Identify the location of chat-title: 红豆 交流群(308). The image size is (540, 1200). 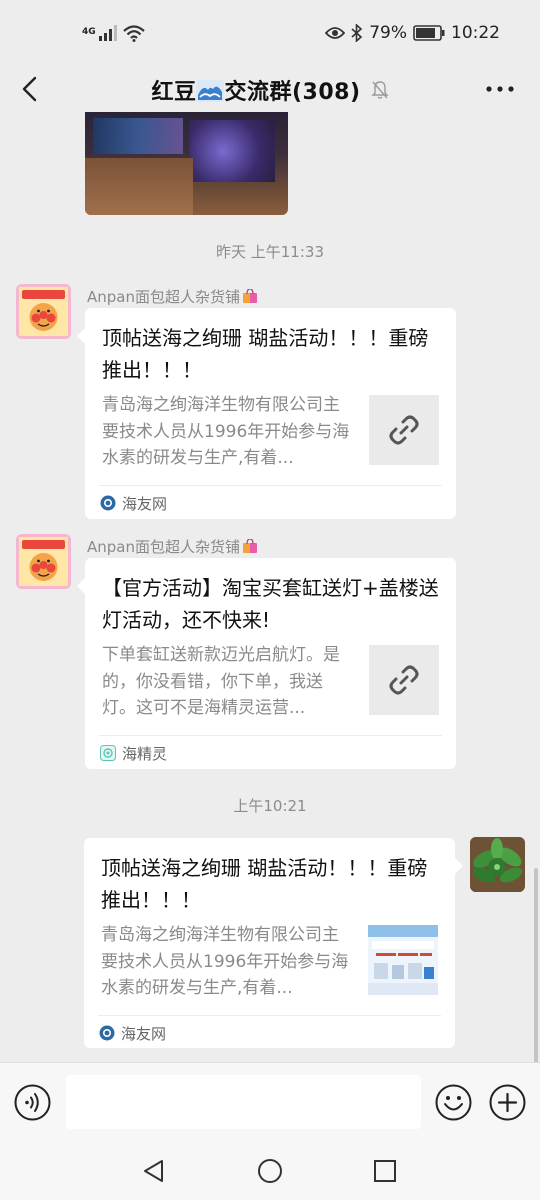
(270, 90).